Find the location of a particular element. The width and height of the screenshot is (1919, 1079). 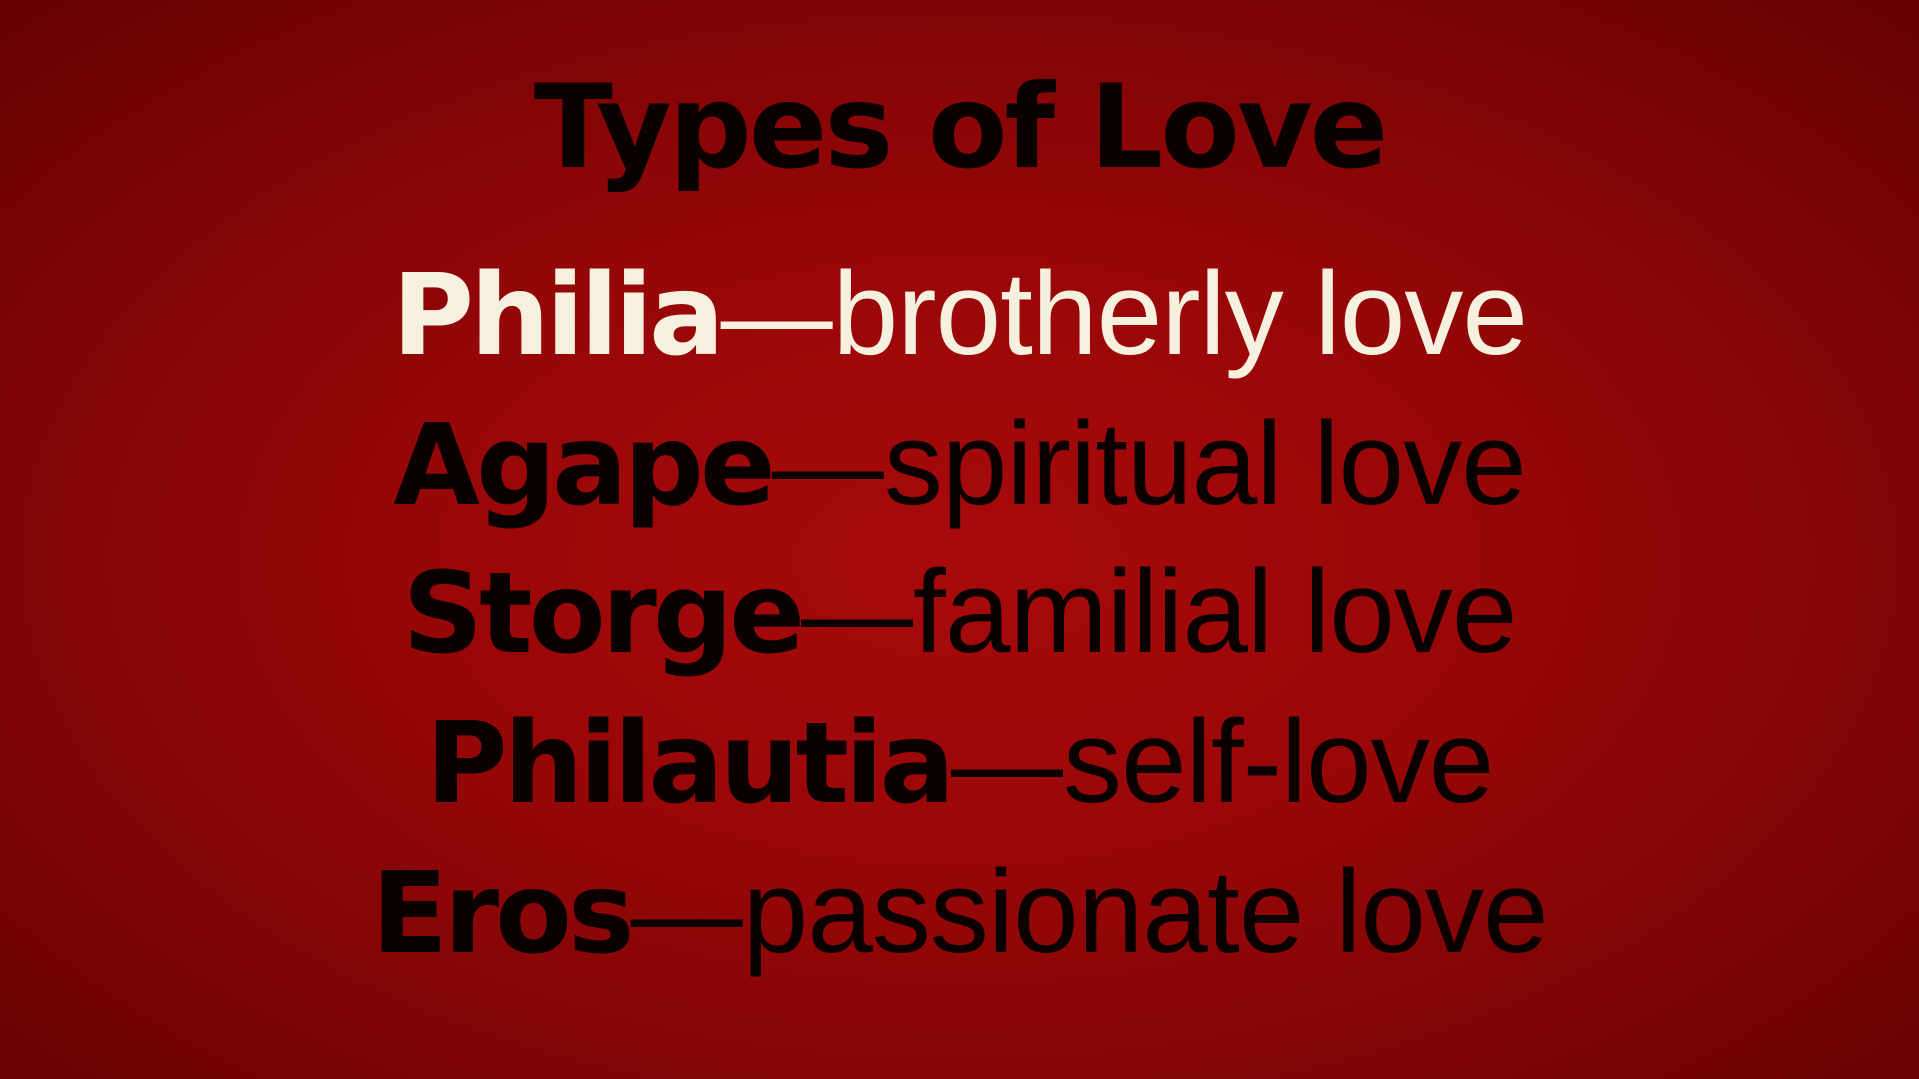

love-type-agape: Agape—spiritual love is located at coordinates (959, 464).